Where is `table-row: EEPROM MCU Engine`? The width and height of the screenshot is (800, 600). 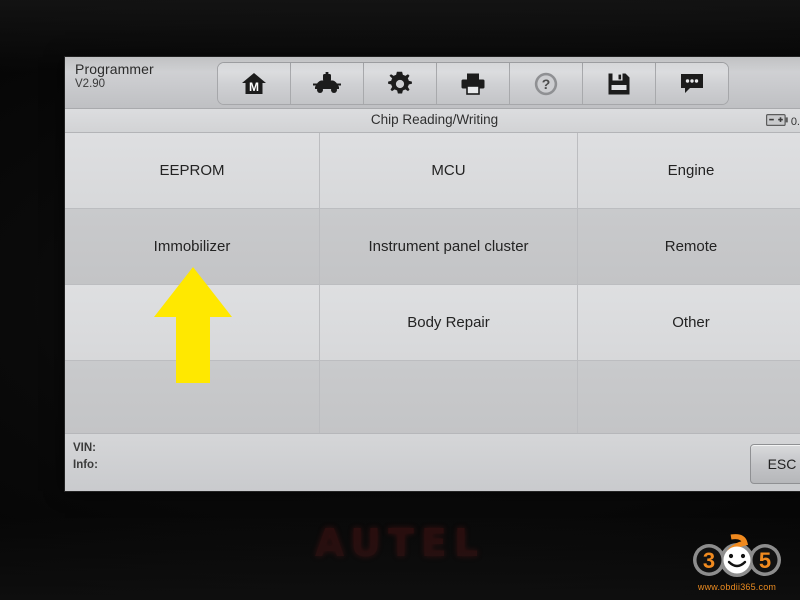
table-row: EEPROM MCU Engine is located at coordinates (432, 171).